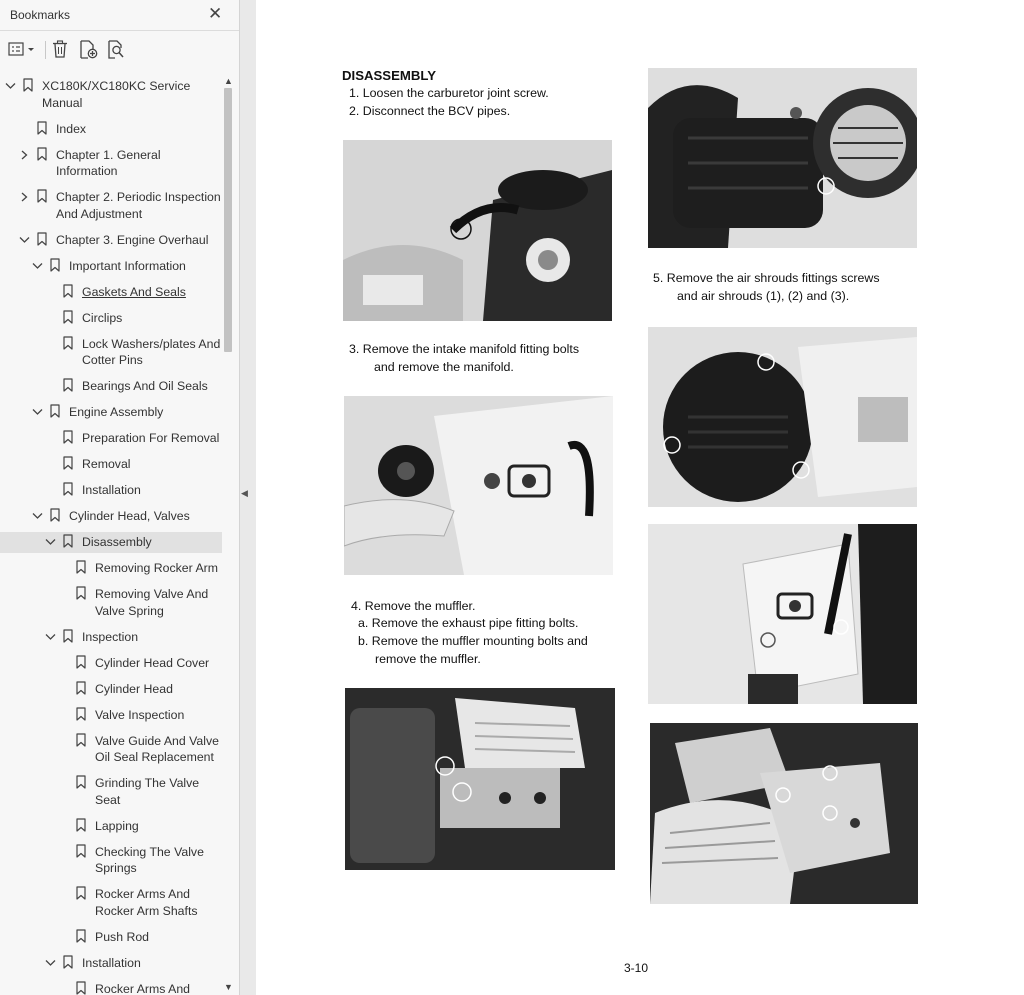 This screenshot has width=1024, height=995. What do you see at coordinates (116, 49) in the screenshot?
I see `find-bookmark-icon` at bounding box center [116, 49].